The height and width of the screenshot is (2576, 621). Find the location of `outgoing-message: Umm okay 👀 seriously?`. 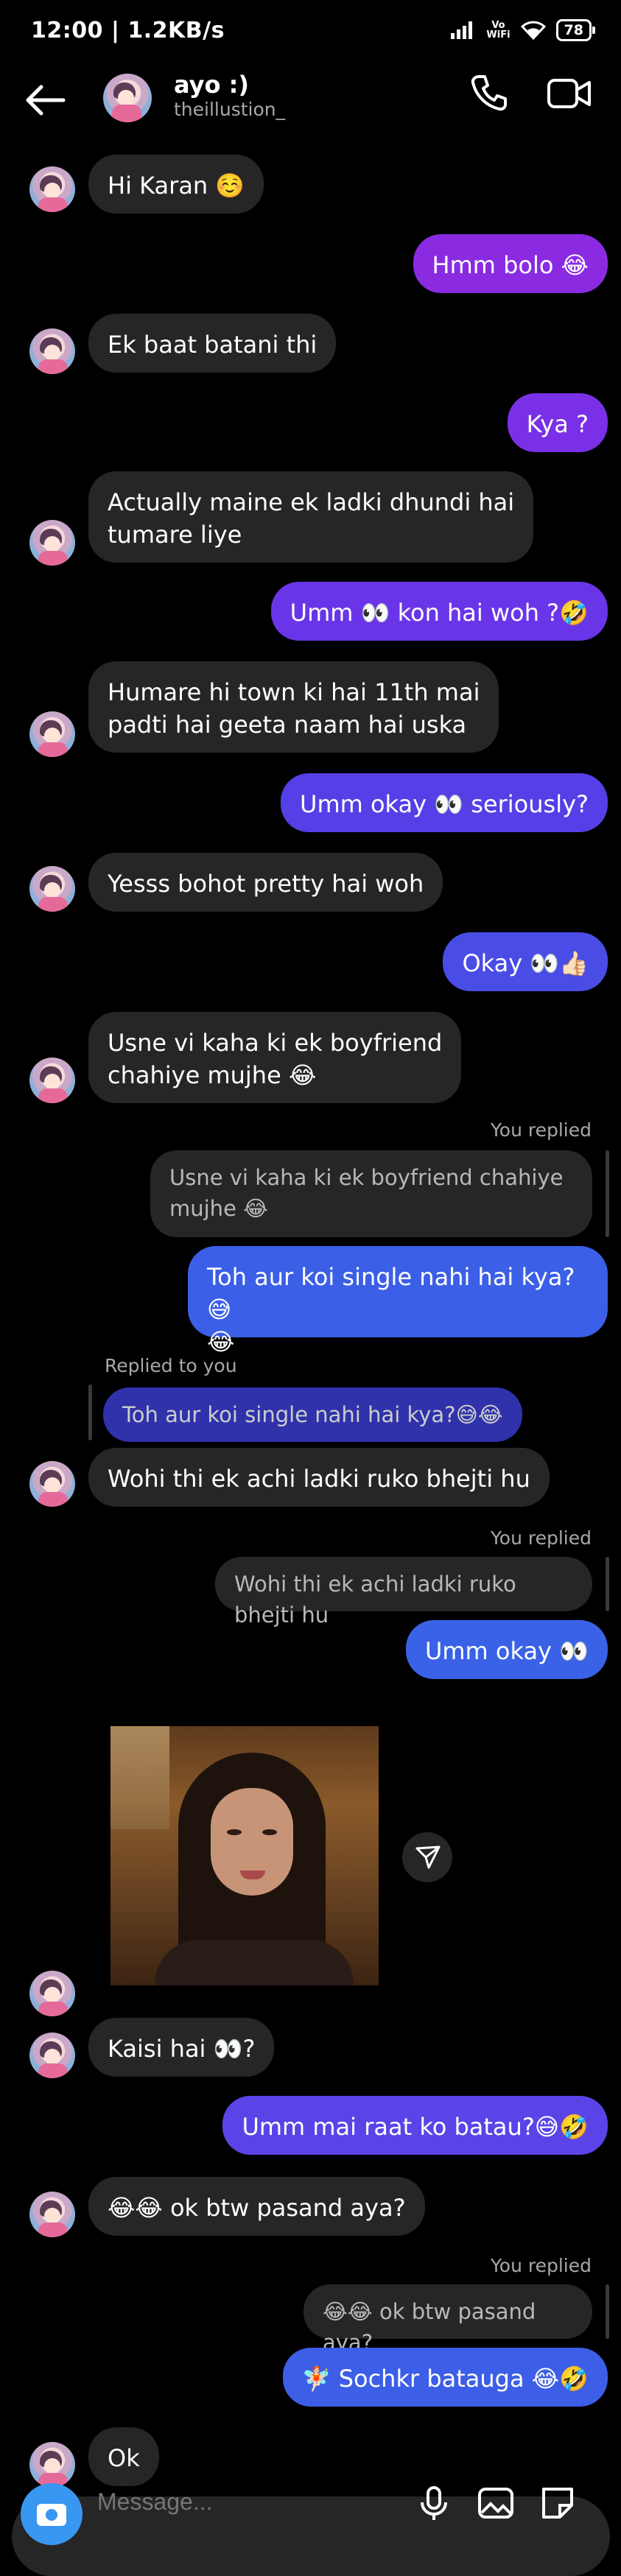

outgoing-message: Umm okay 👀 seriously? is located at coordinates (444, 802).